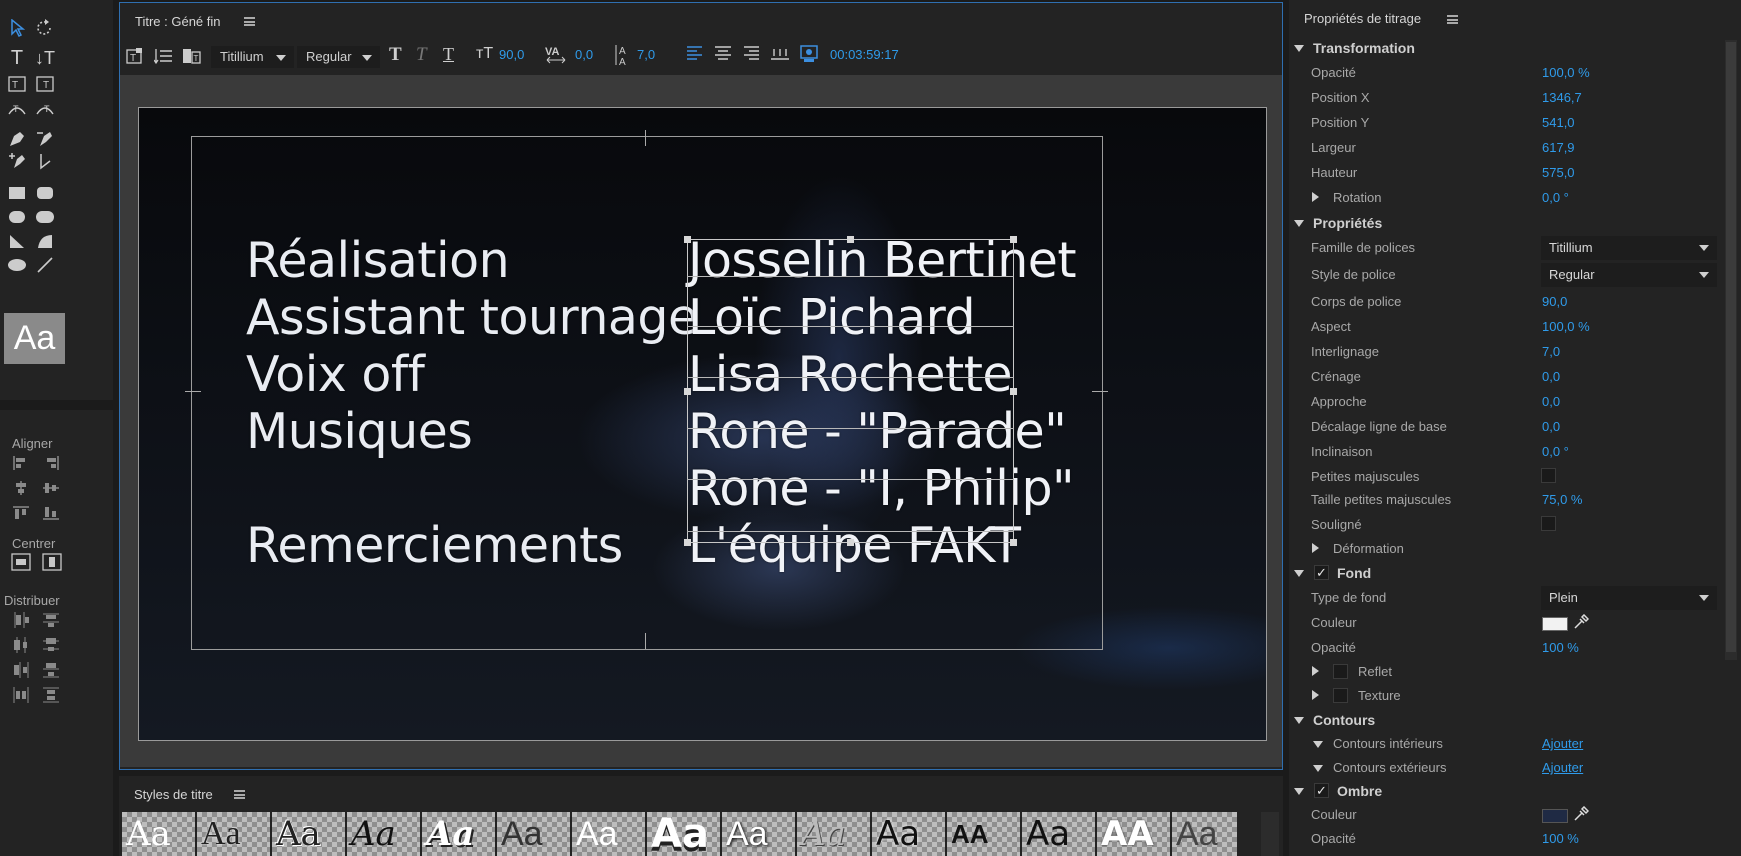  I want to click on leading-value: 7,0, so click(646, 54).